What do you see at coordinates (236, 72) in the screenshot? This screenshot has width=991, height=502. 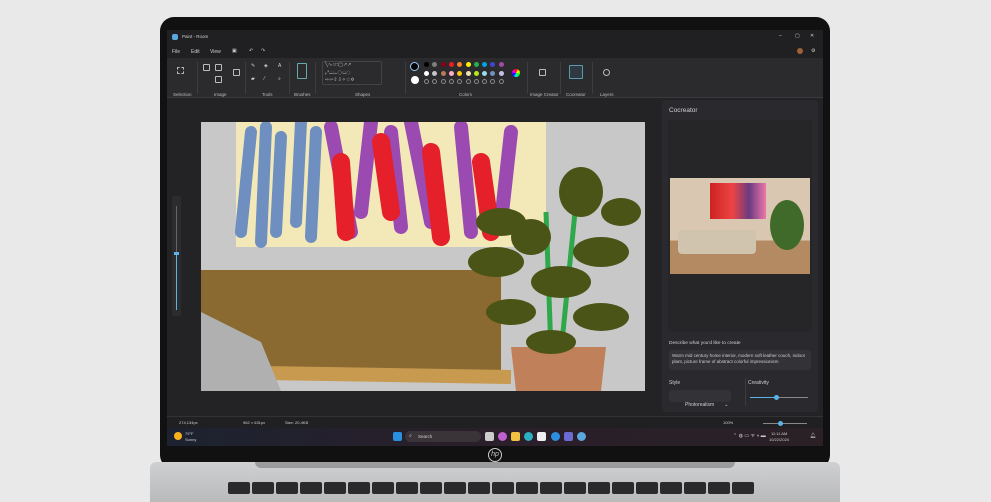 I see `image-select-icon` at bounding box center [236, 72].